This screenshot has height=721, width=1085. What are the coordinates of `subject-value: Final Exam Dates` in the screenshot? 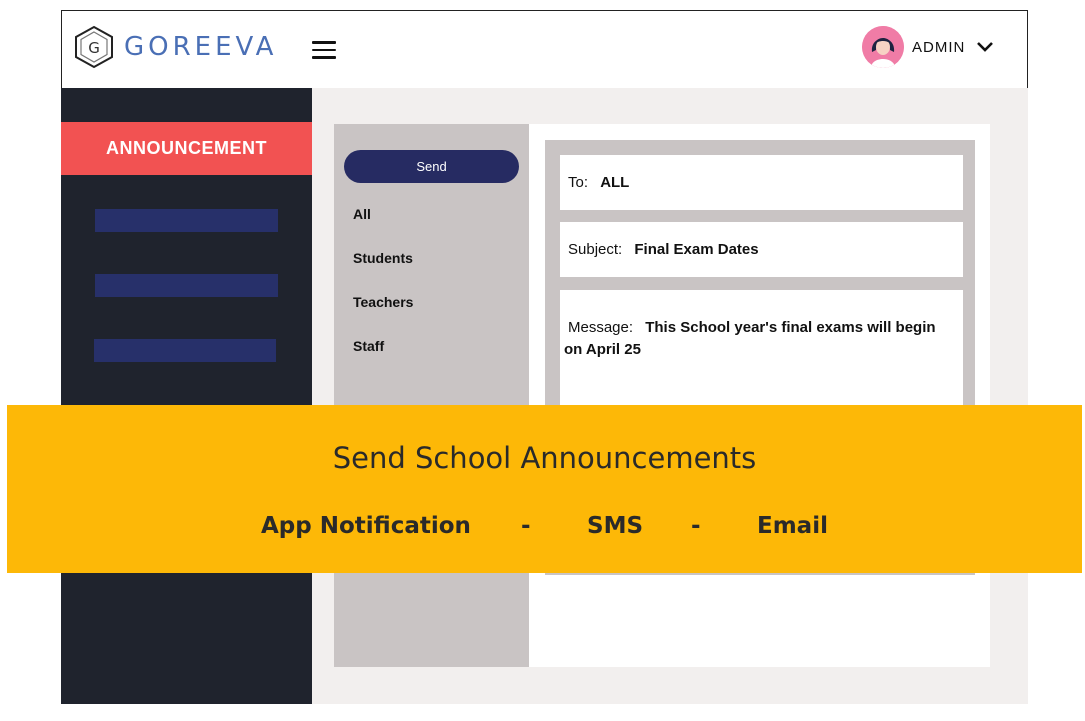 It's located at (696, 249).